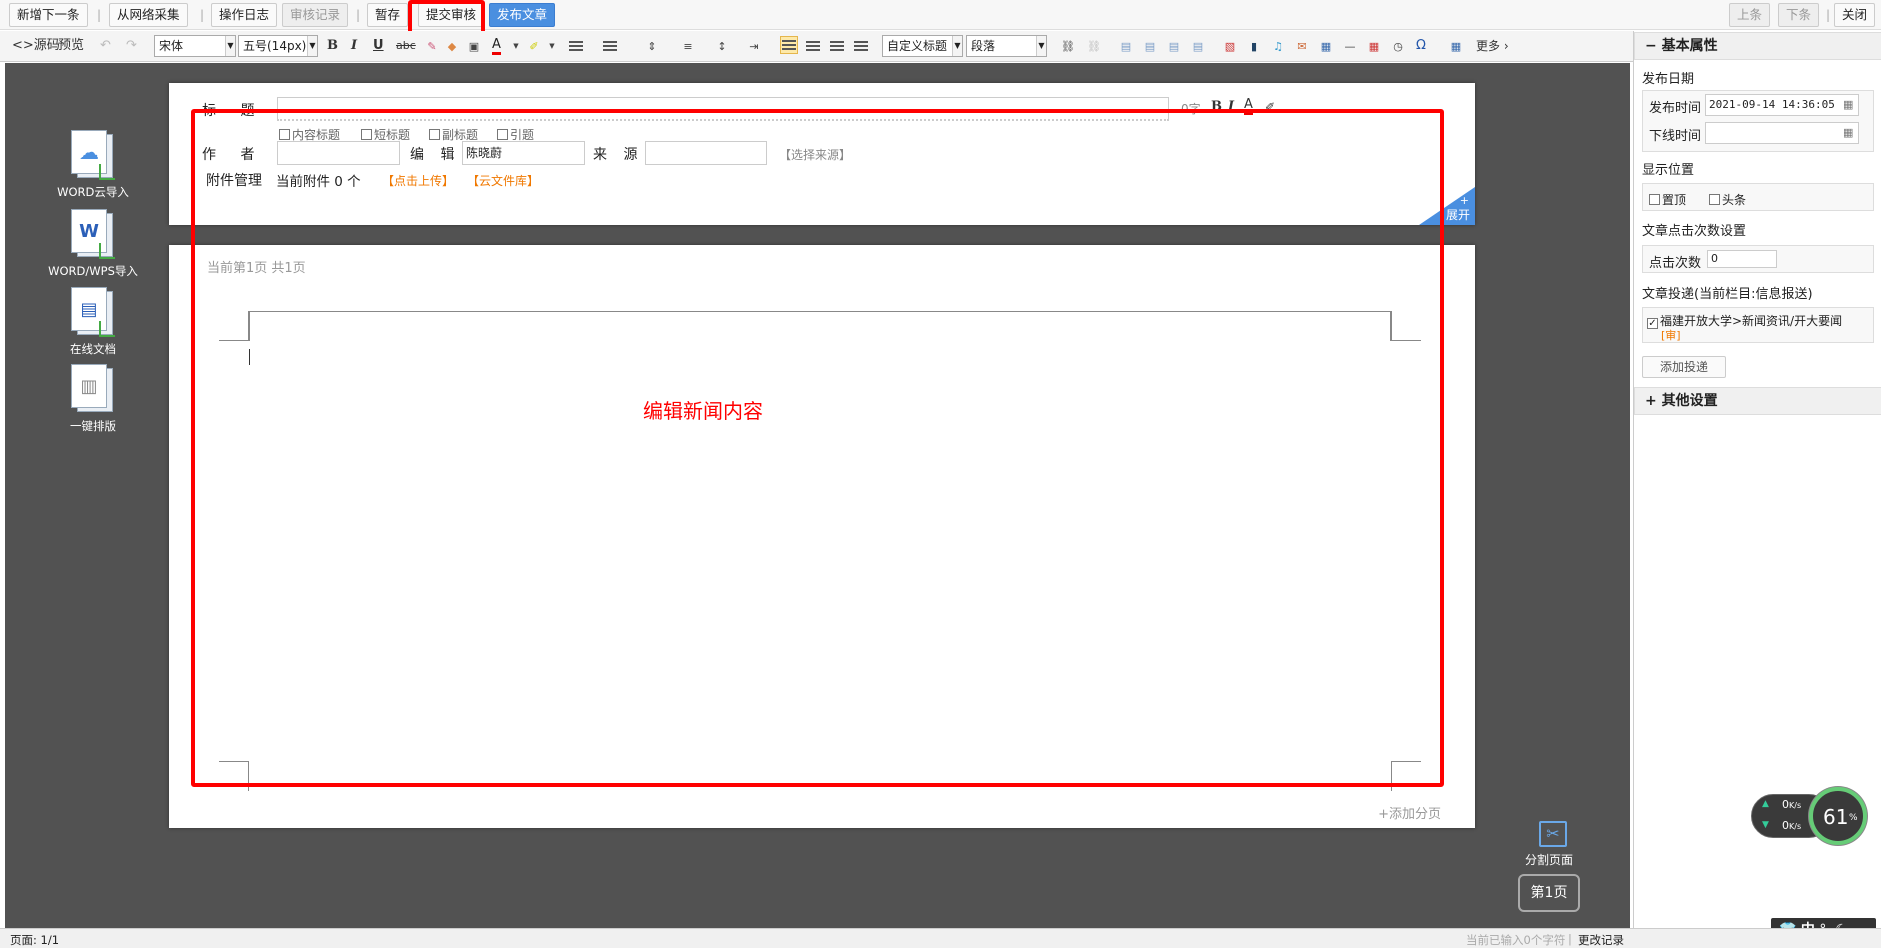 The height and width of the screenshot is (948, 1881). I want to click on prev-button: 上条, so click(1750, 15).